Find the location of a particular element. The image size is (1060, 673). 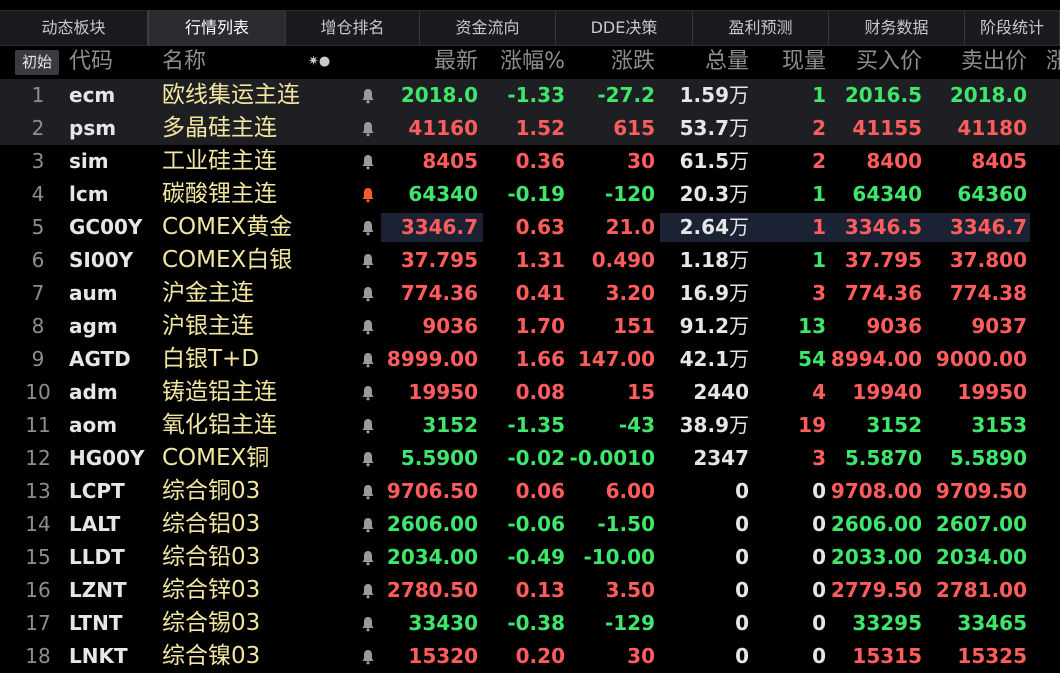

instrument-code: AGTD is located at coordinates (100, 359).